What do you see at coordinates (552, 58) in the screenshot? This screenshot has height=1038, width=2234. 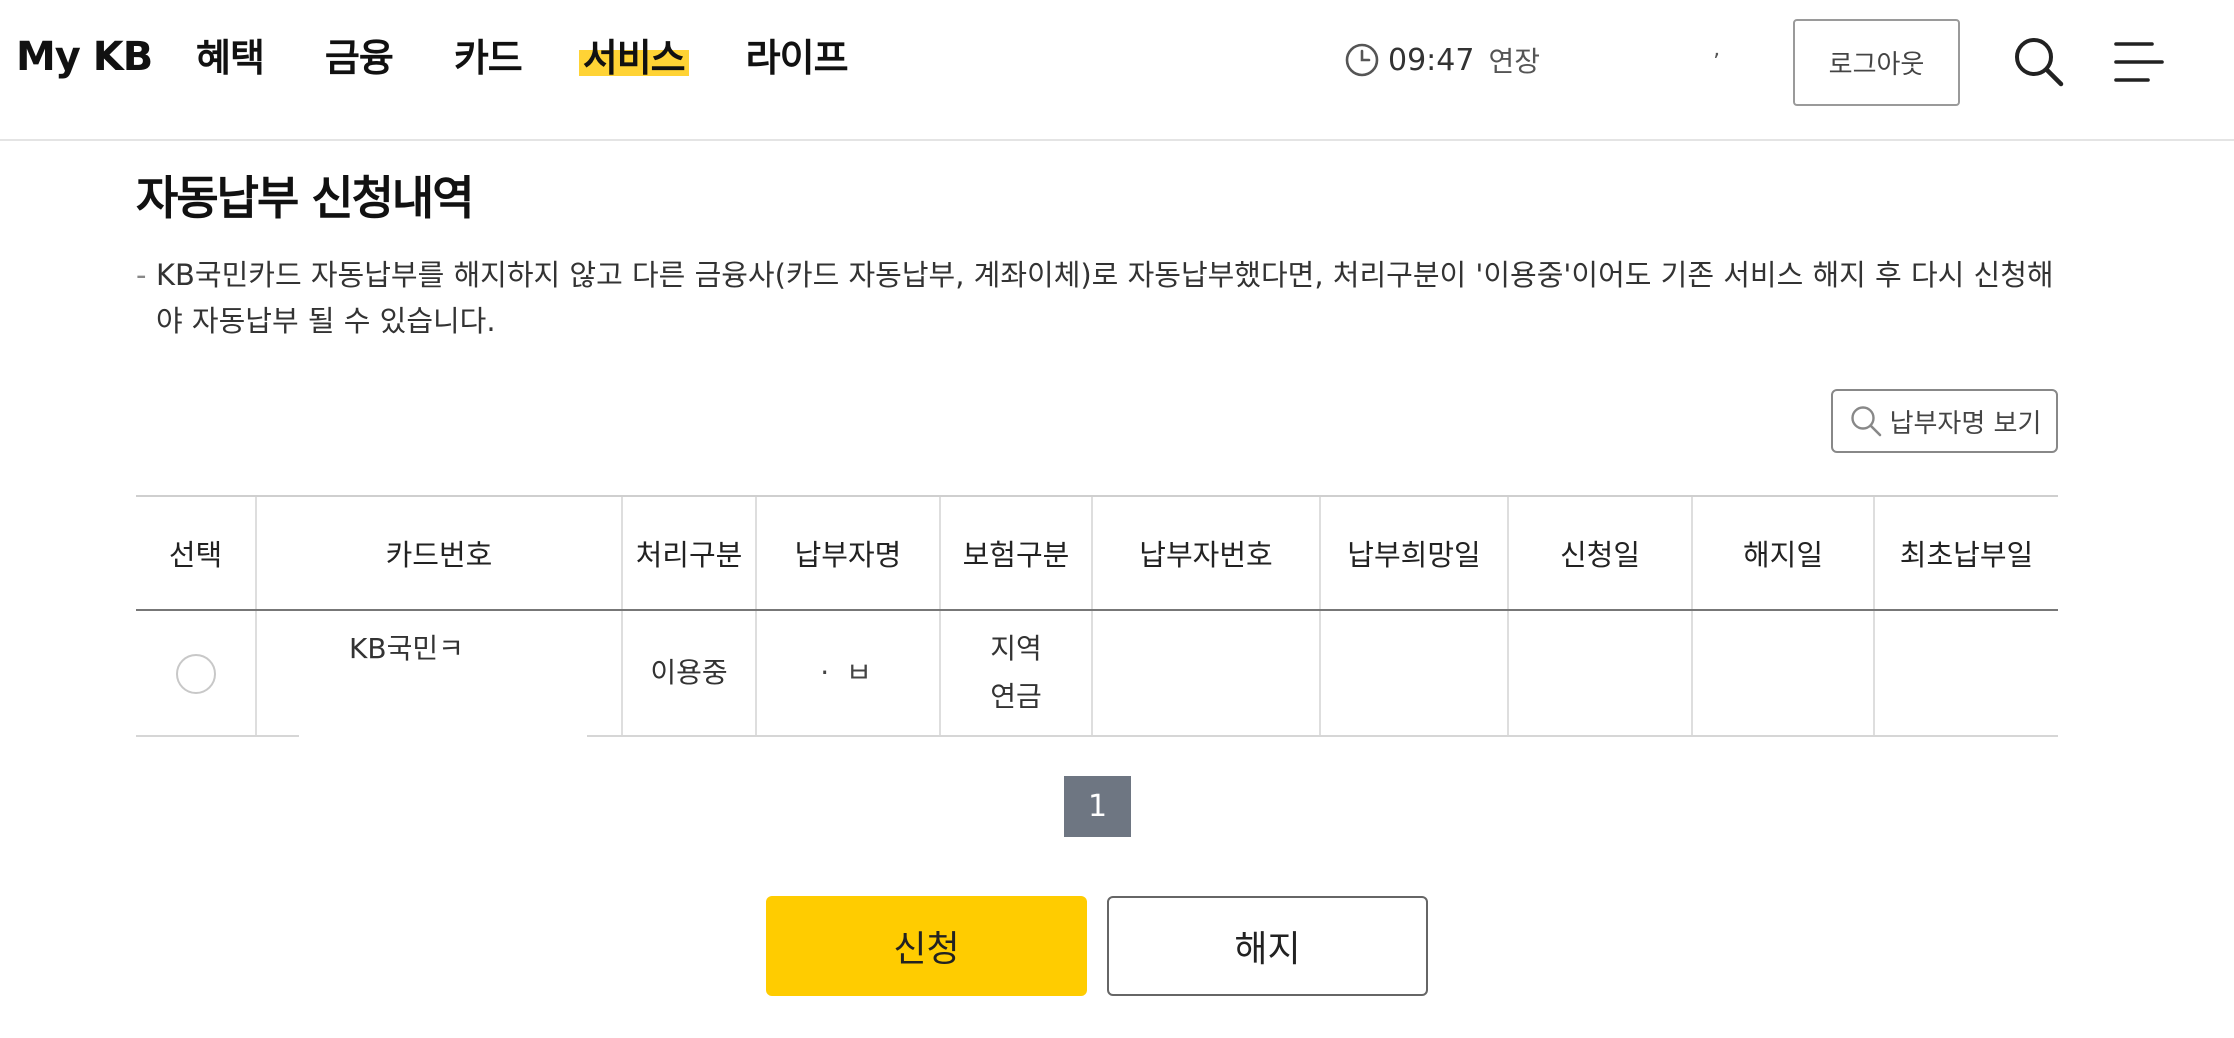 I see `global-nav: 혜택 금융 카드 서비스 라이프` at bounding box center [552, 58].